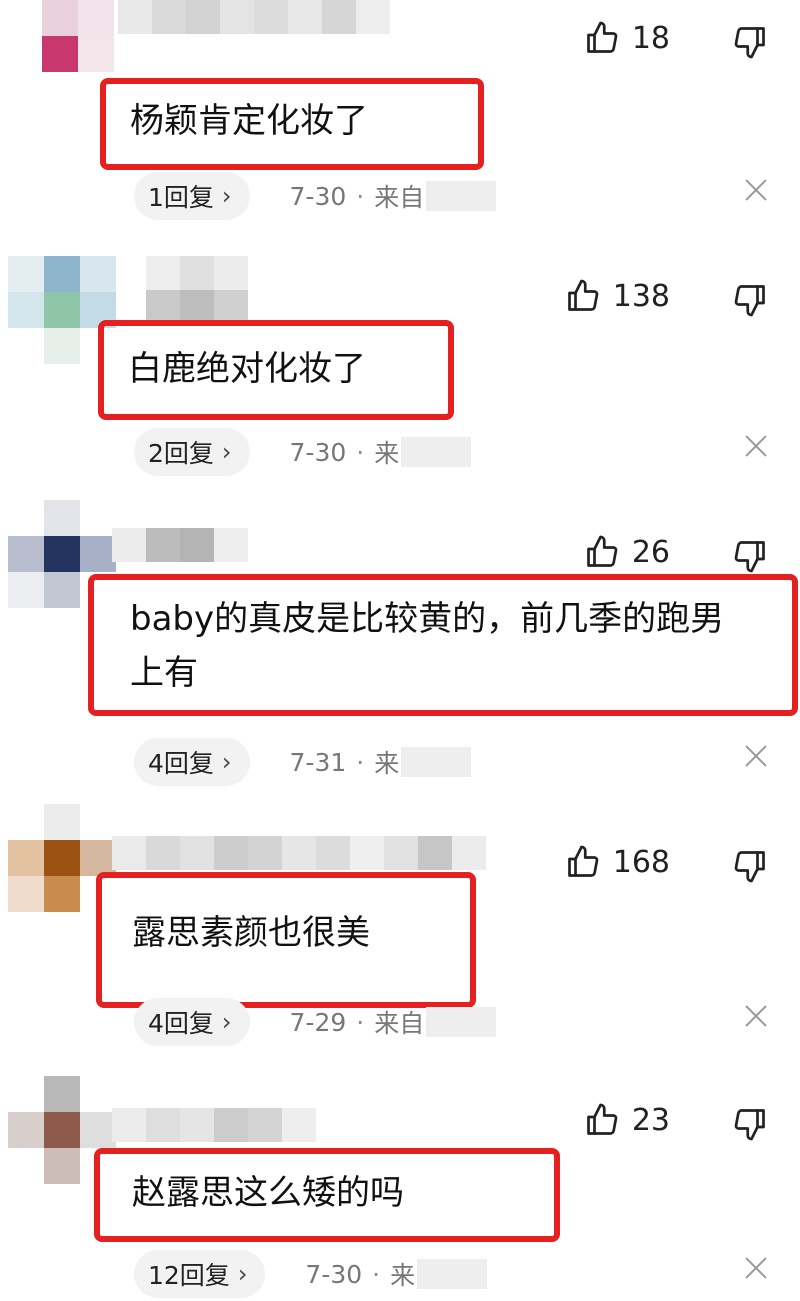 This screenshot has height=1301, width=800. I want to click on reply-count-button: 1回复 ›, so click(192, 196).